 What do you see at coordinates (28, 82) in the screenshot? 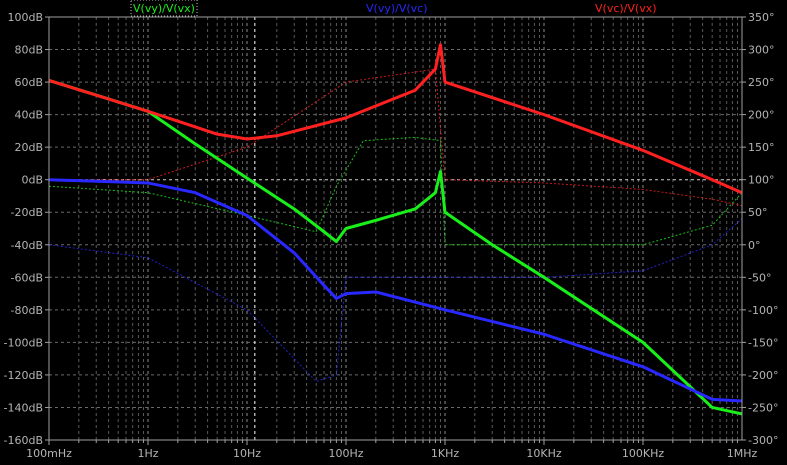
I see `y-left-tick-label: 60dB` at bounding box center [28, 82].